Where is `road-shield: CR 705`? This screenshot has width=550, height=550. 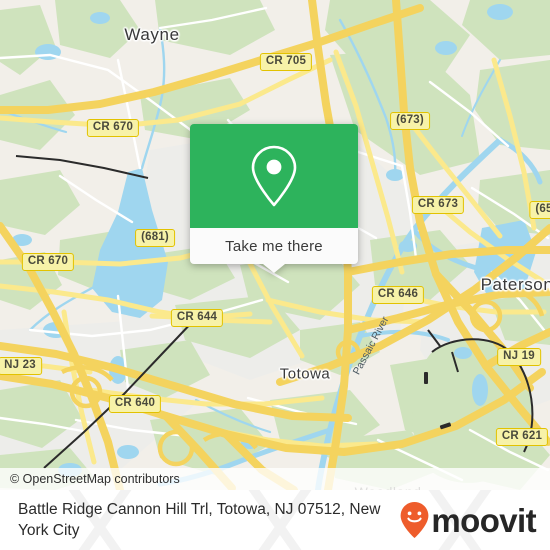 road-shield: CR 705 is located at coordinates (286, 62).